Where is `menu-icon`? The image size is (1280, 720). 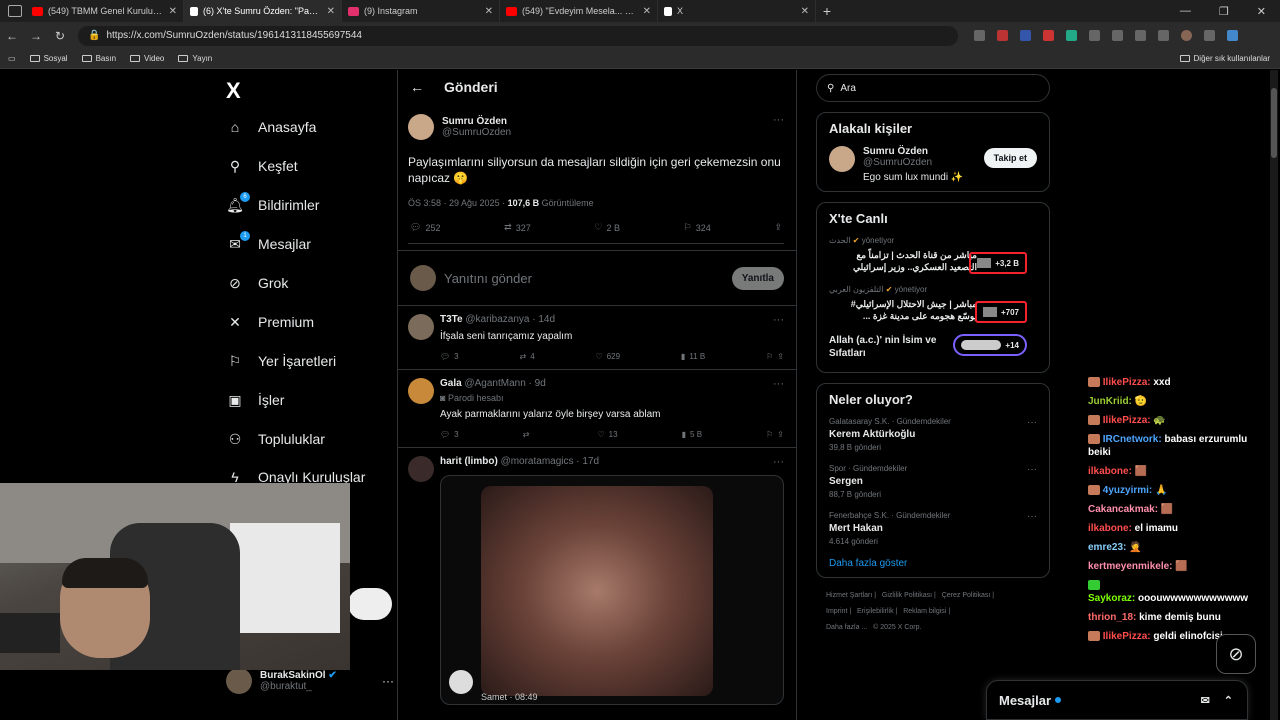 menu-icon is located at coordinates (1209, 35).